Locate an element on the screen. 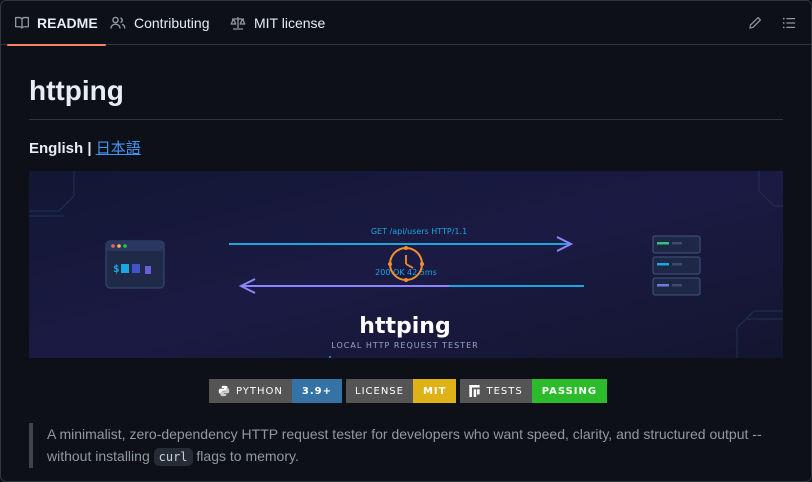 The image size is (812, 482). language-switcher: English | 日本語 is located at coordinates (85, 147).